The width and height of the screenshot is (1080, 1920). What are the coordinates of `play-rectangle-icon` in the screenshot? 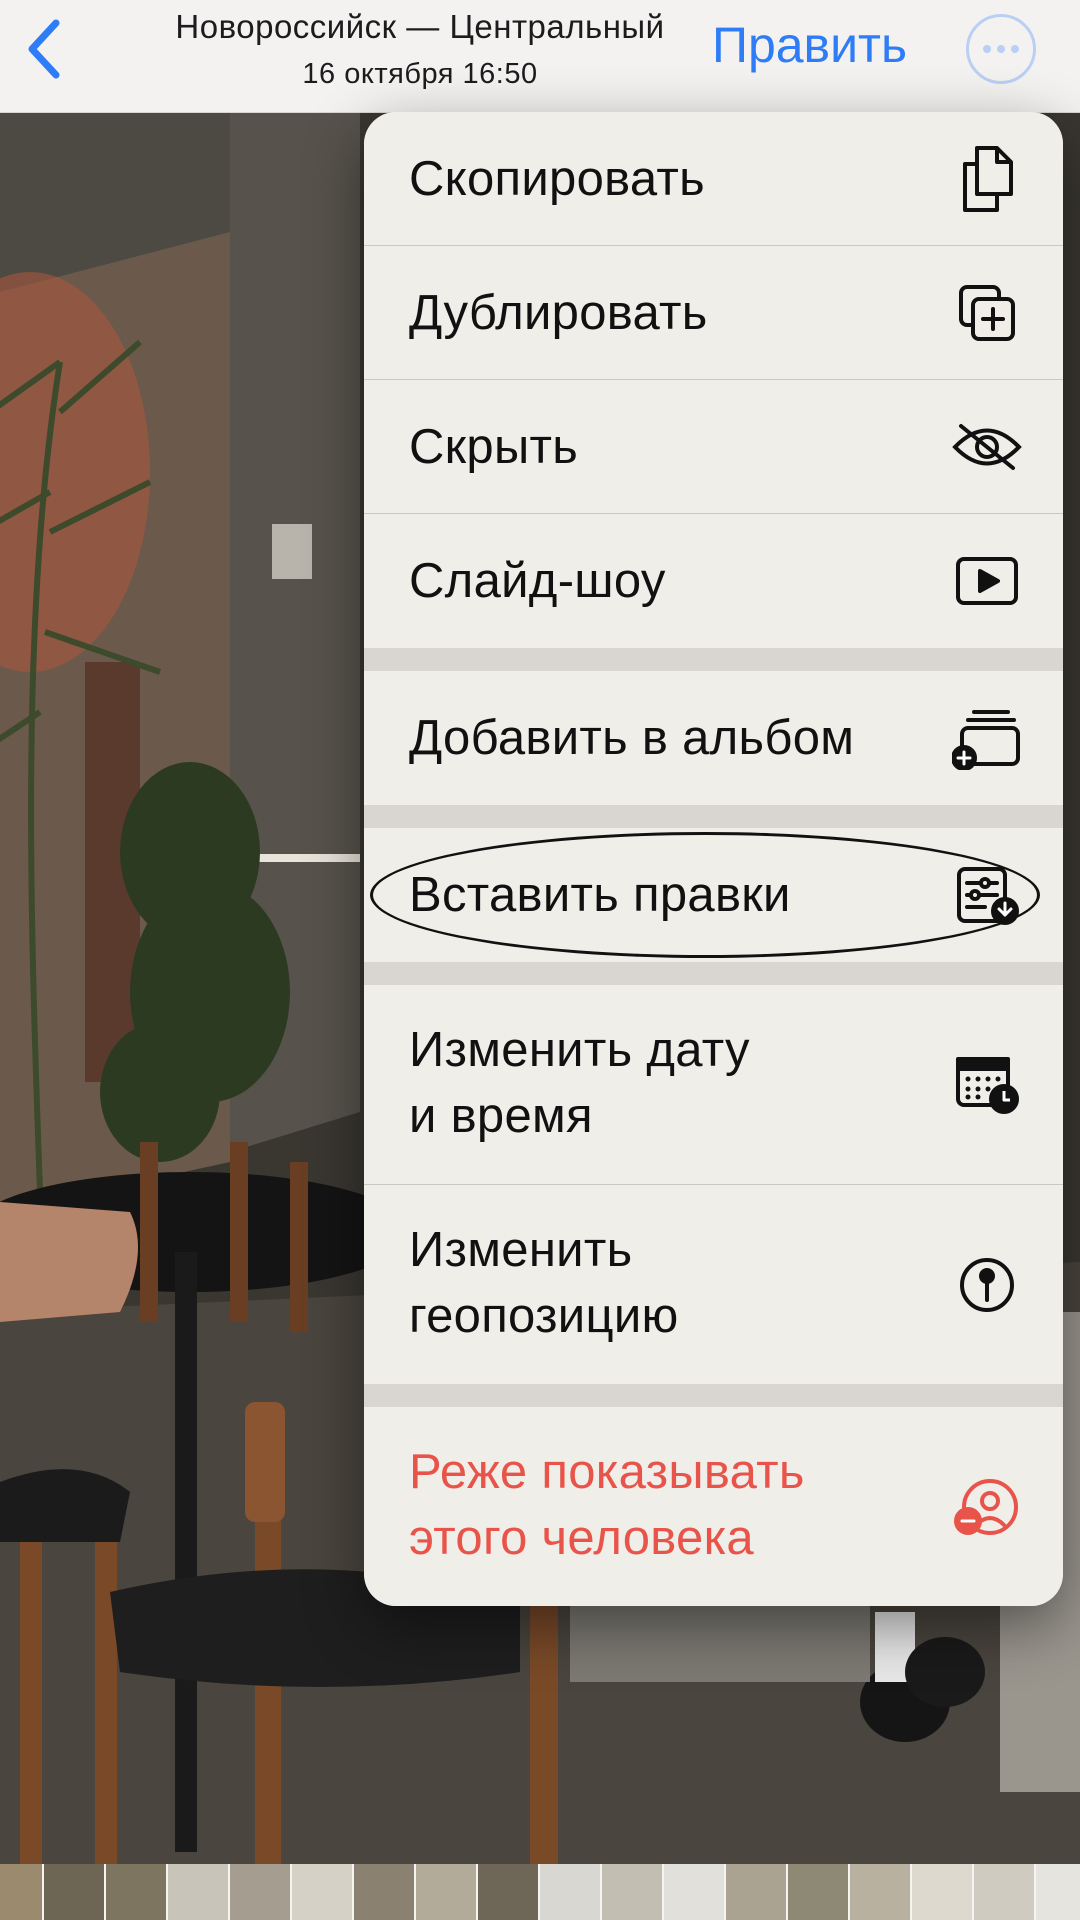 It's located at (987, 581).